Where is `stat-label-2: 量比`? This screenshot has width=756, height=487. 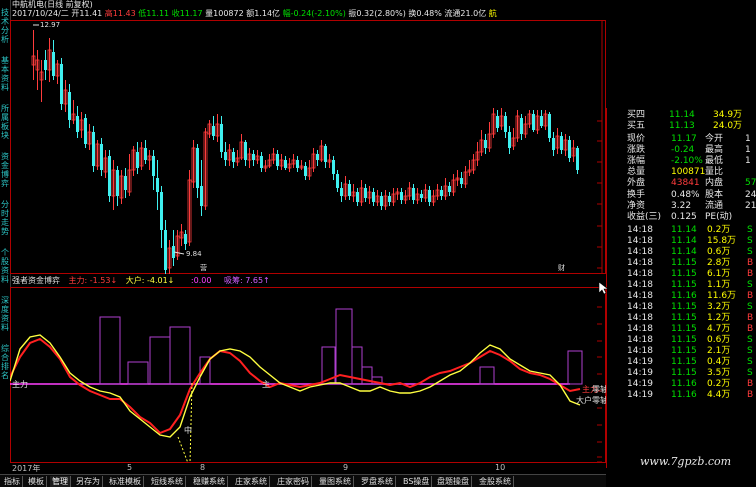
stat-label-2: 量比 is located at coordinates (714, 172).